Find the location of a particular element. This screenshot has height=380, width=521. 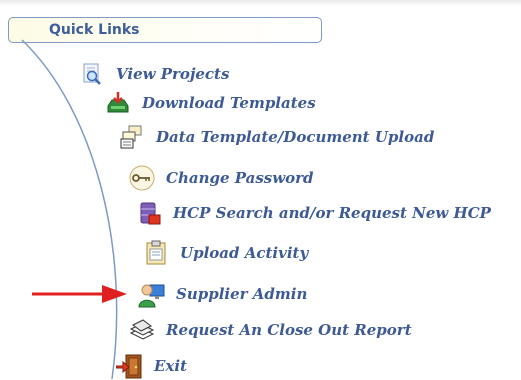

magnifier-page-icon is located at coordinates (92, 74).